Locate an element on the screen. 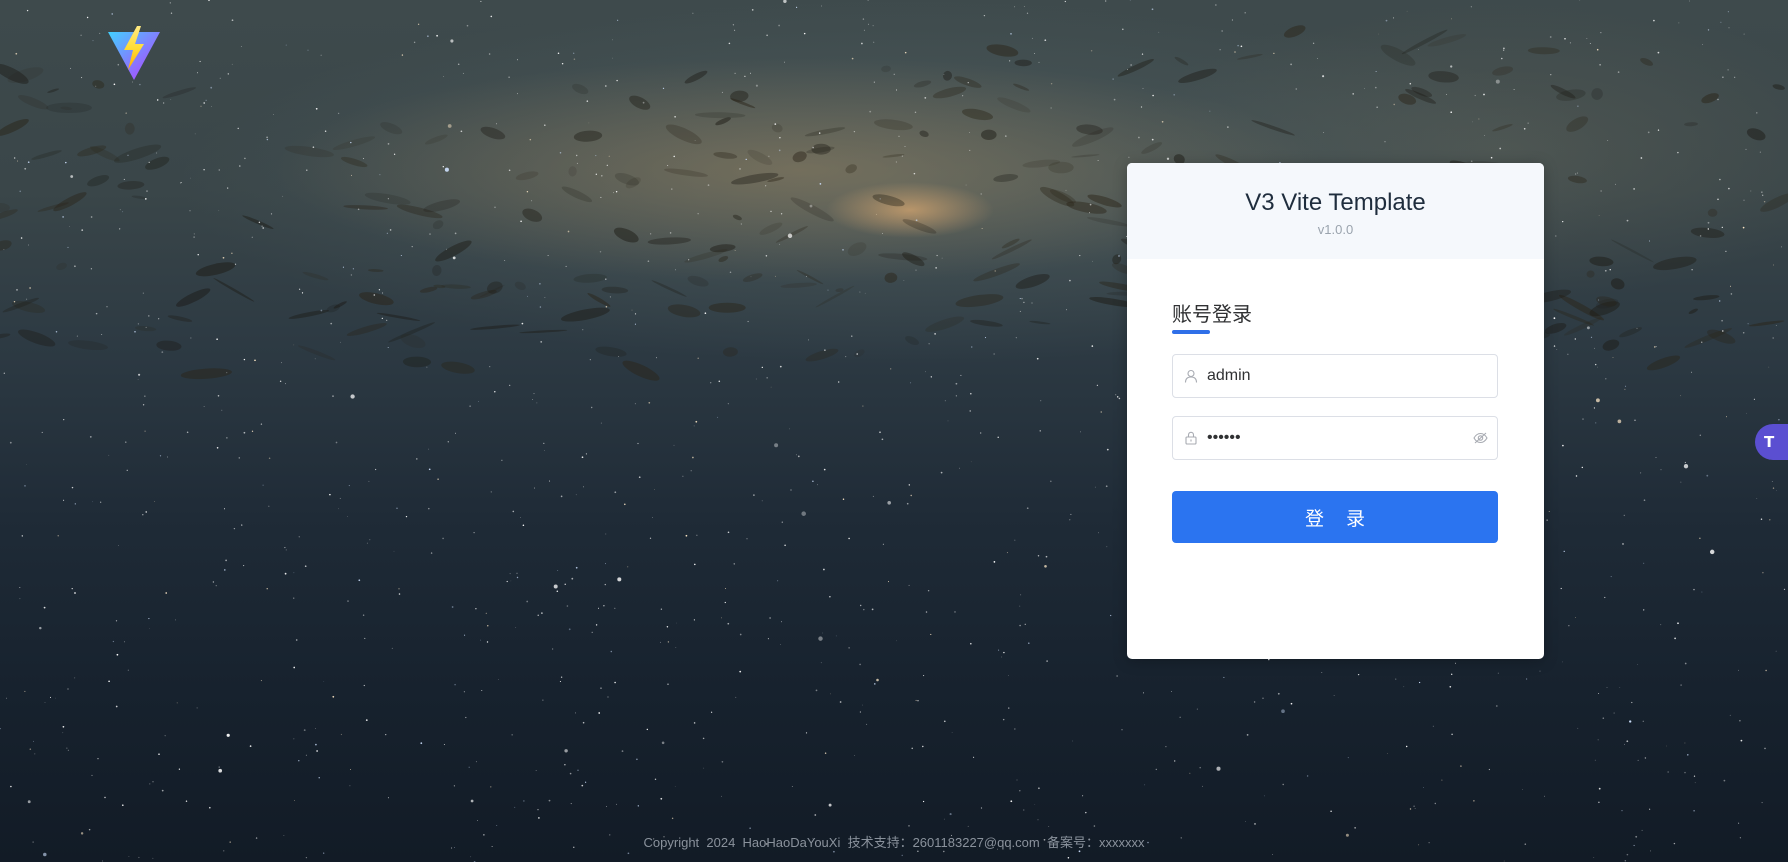 The width and height of the screenshot is (1788, 862). side-badge-letter: T is located at coordinates (1769, 442).